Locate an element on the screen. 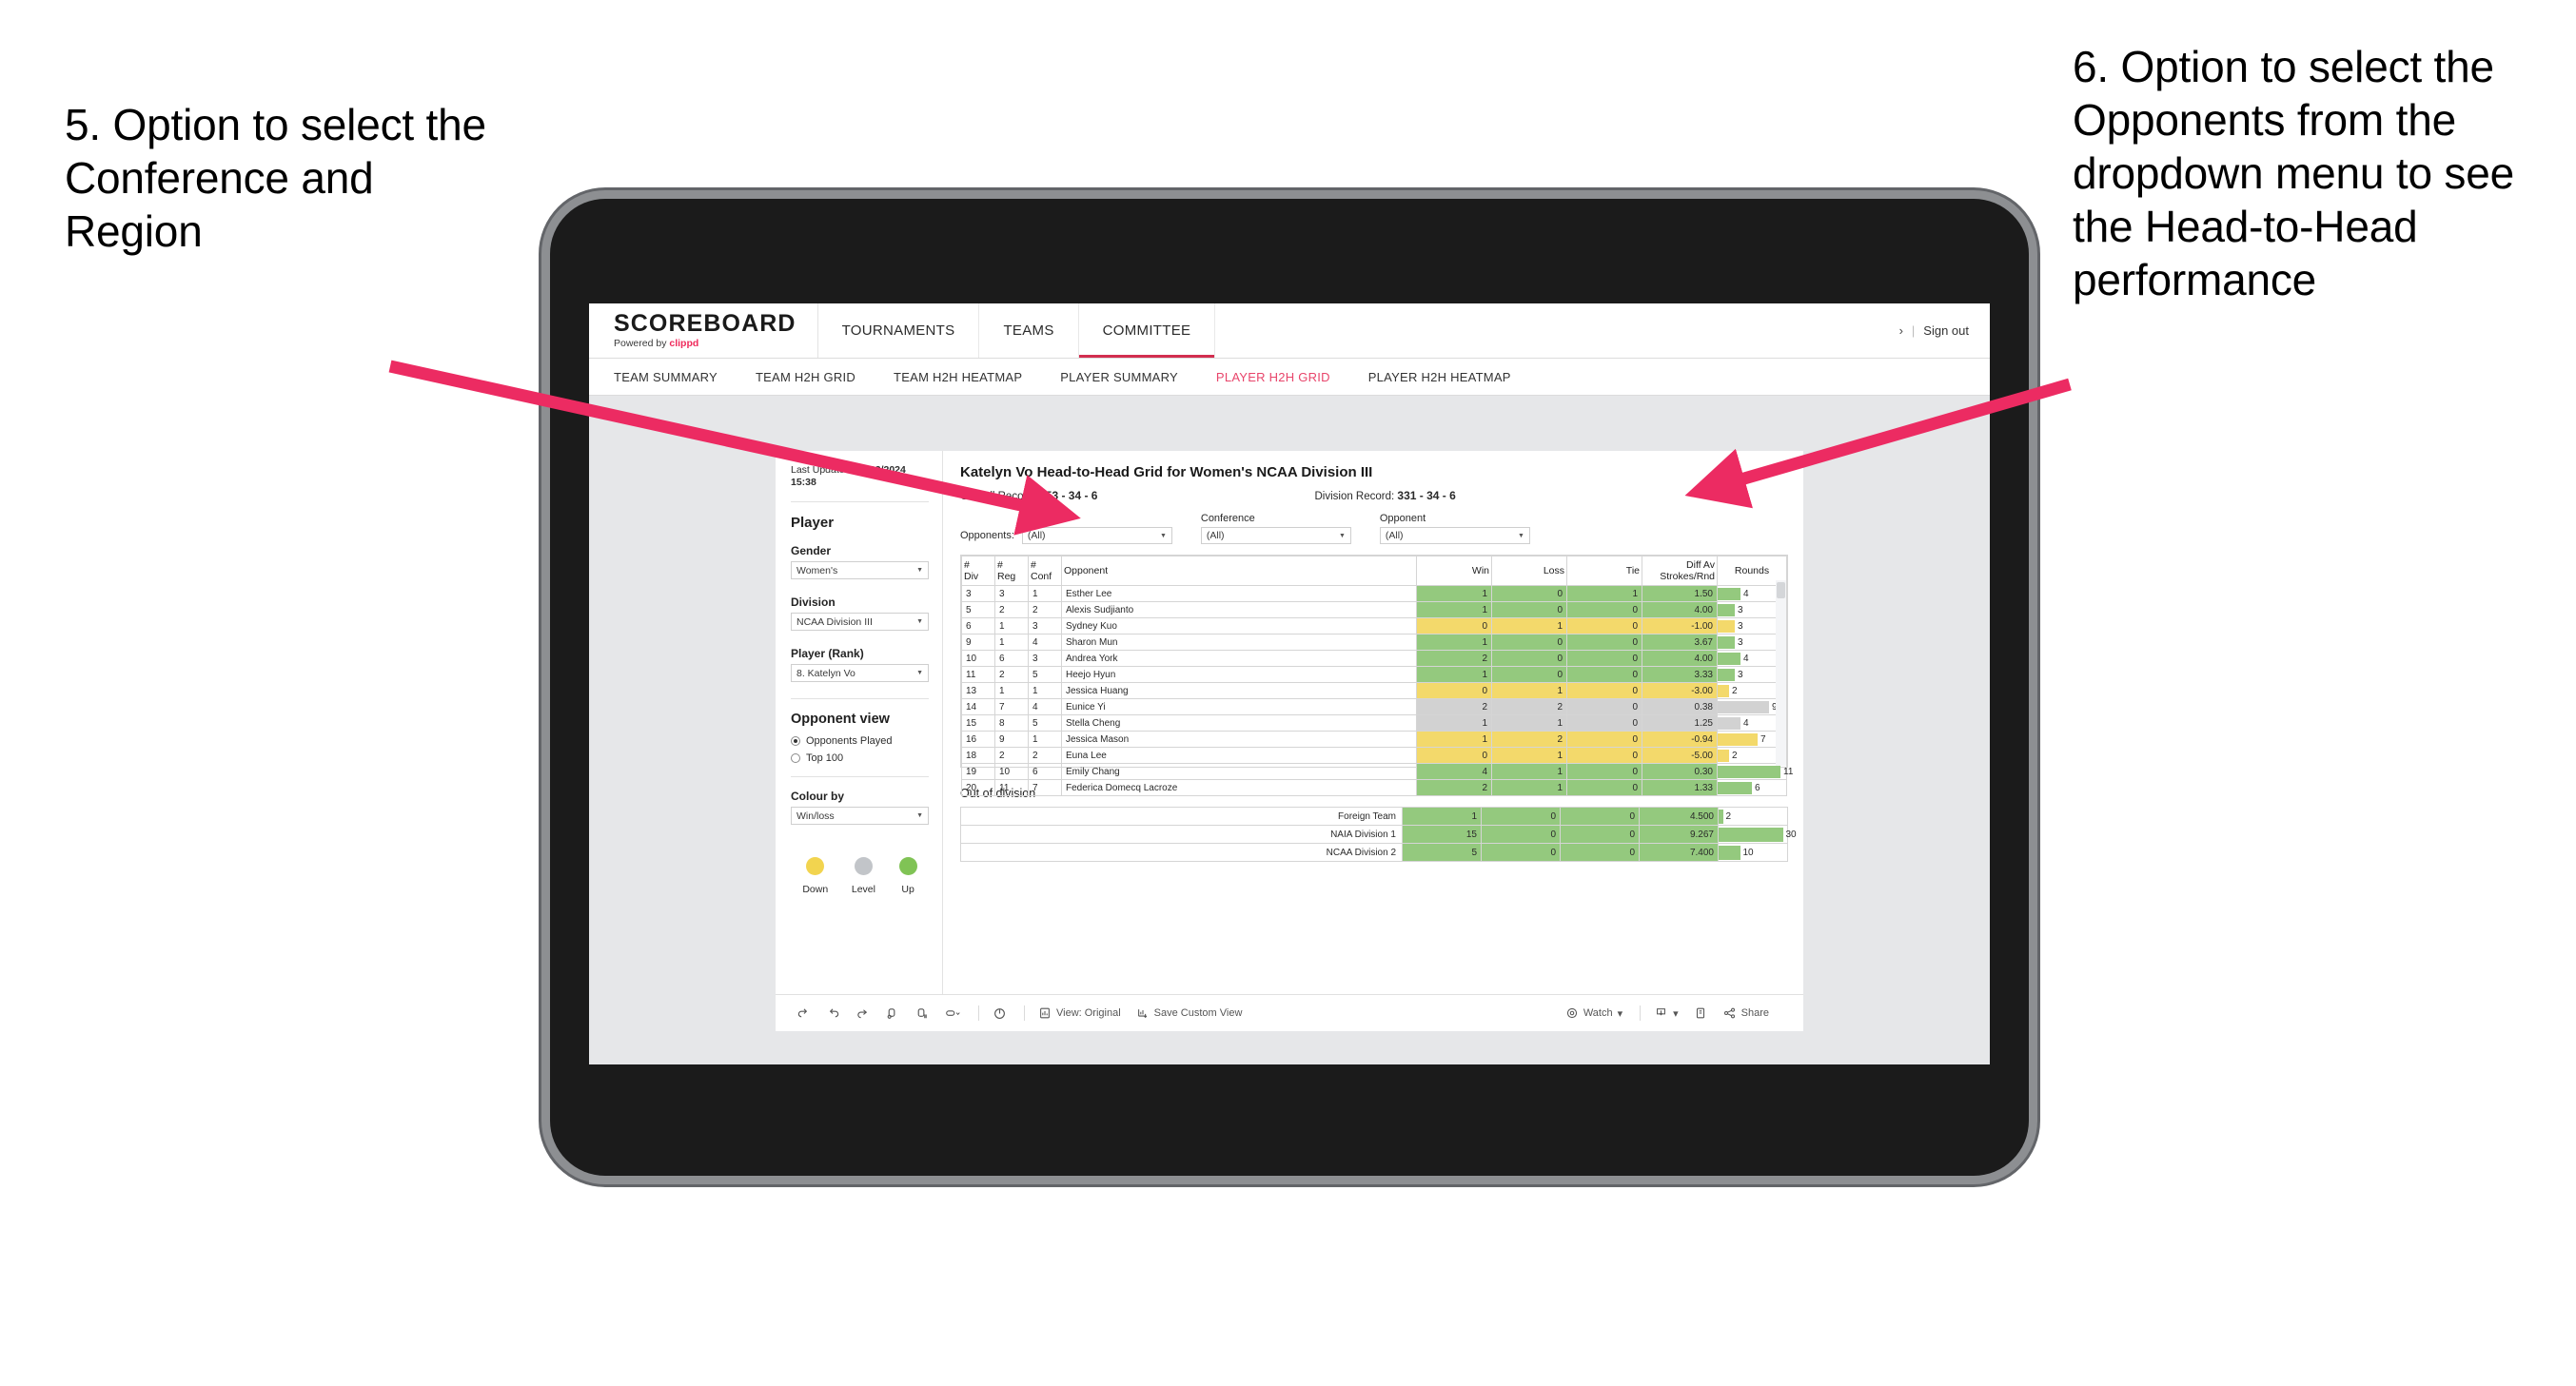 This screenshot has width=2576, height=1386. table-row: 20 11 7 Federica Domecq Lacroze 2 1 0 1.33 6 is located at coordinates (1374, 788).